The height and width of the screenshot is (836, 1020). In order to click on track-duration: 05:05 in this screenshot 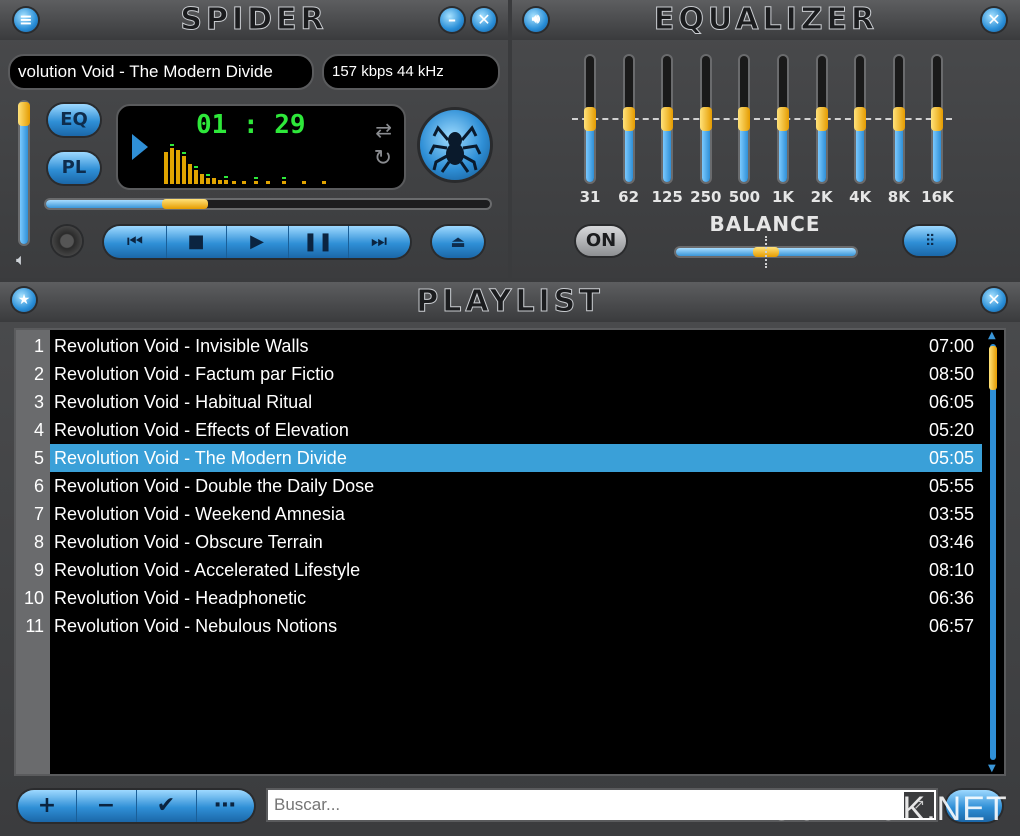, I will do `click(951, 458)`.